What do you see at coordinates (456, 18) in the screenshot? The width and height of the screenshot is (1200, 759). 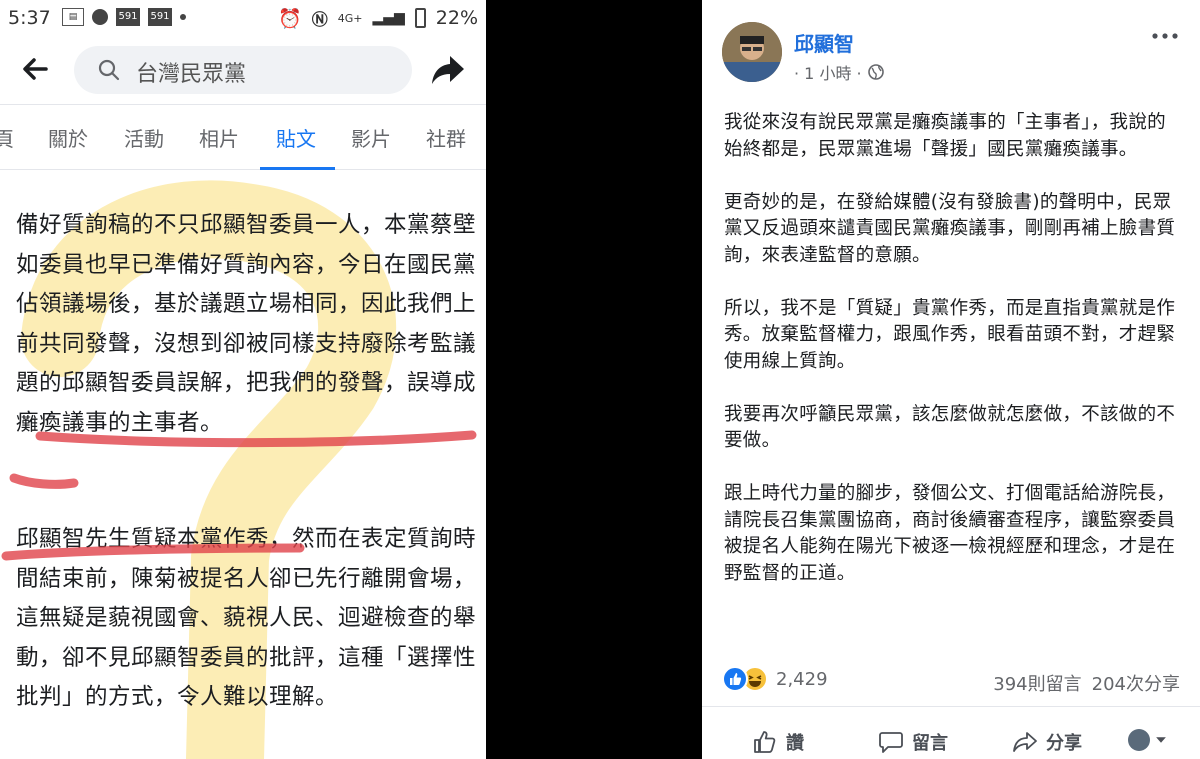 I see `battery-percent: 22%` at bounding box center [456, 18].